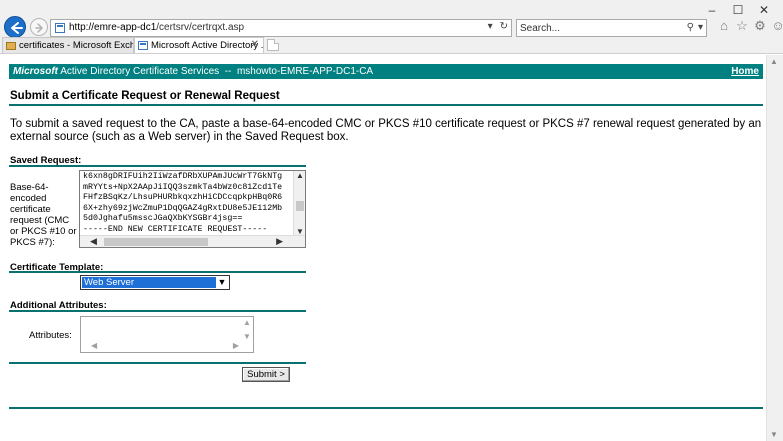 This screenshot has width=783, height=441. Describe the element at coordinates (163, 219) in the screenshot. I see `request-line: 5d0Jghafu5msscJGaQXbKYSGBr4jsg==` at that location.